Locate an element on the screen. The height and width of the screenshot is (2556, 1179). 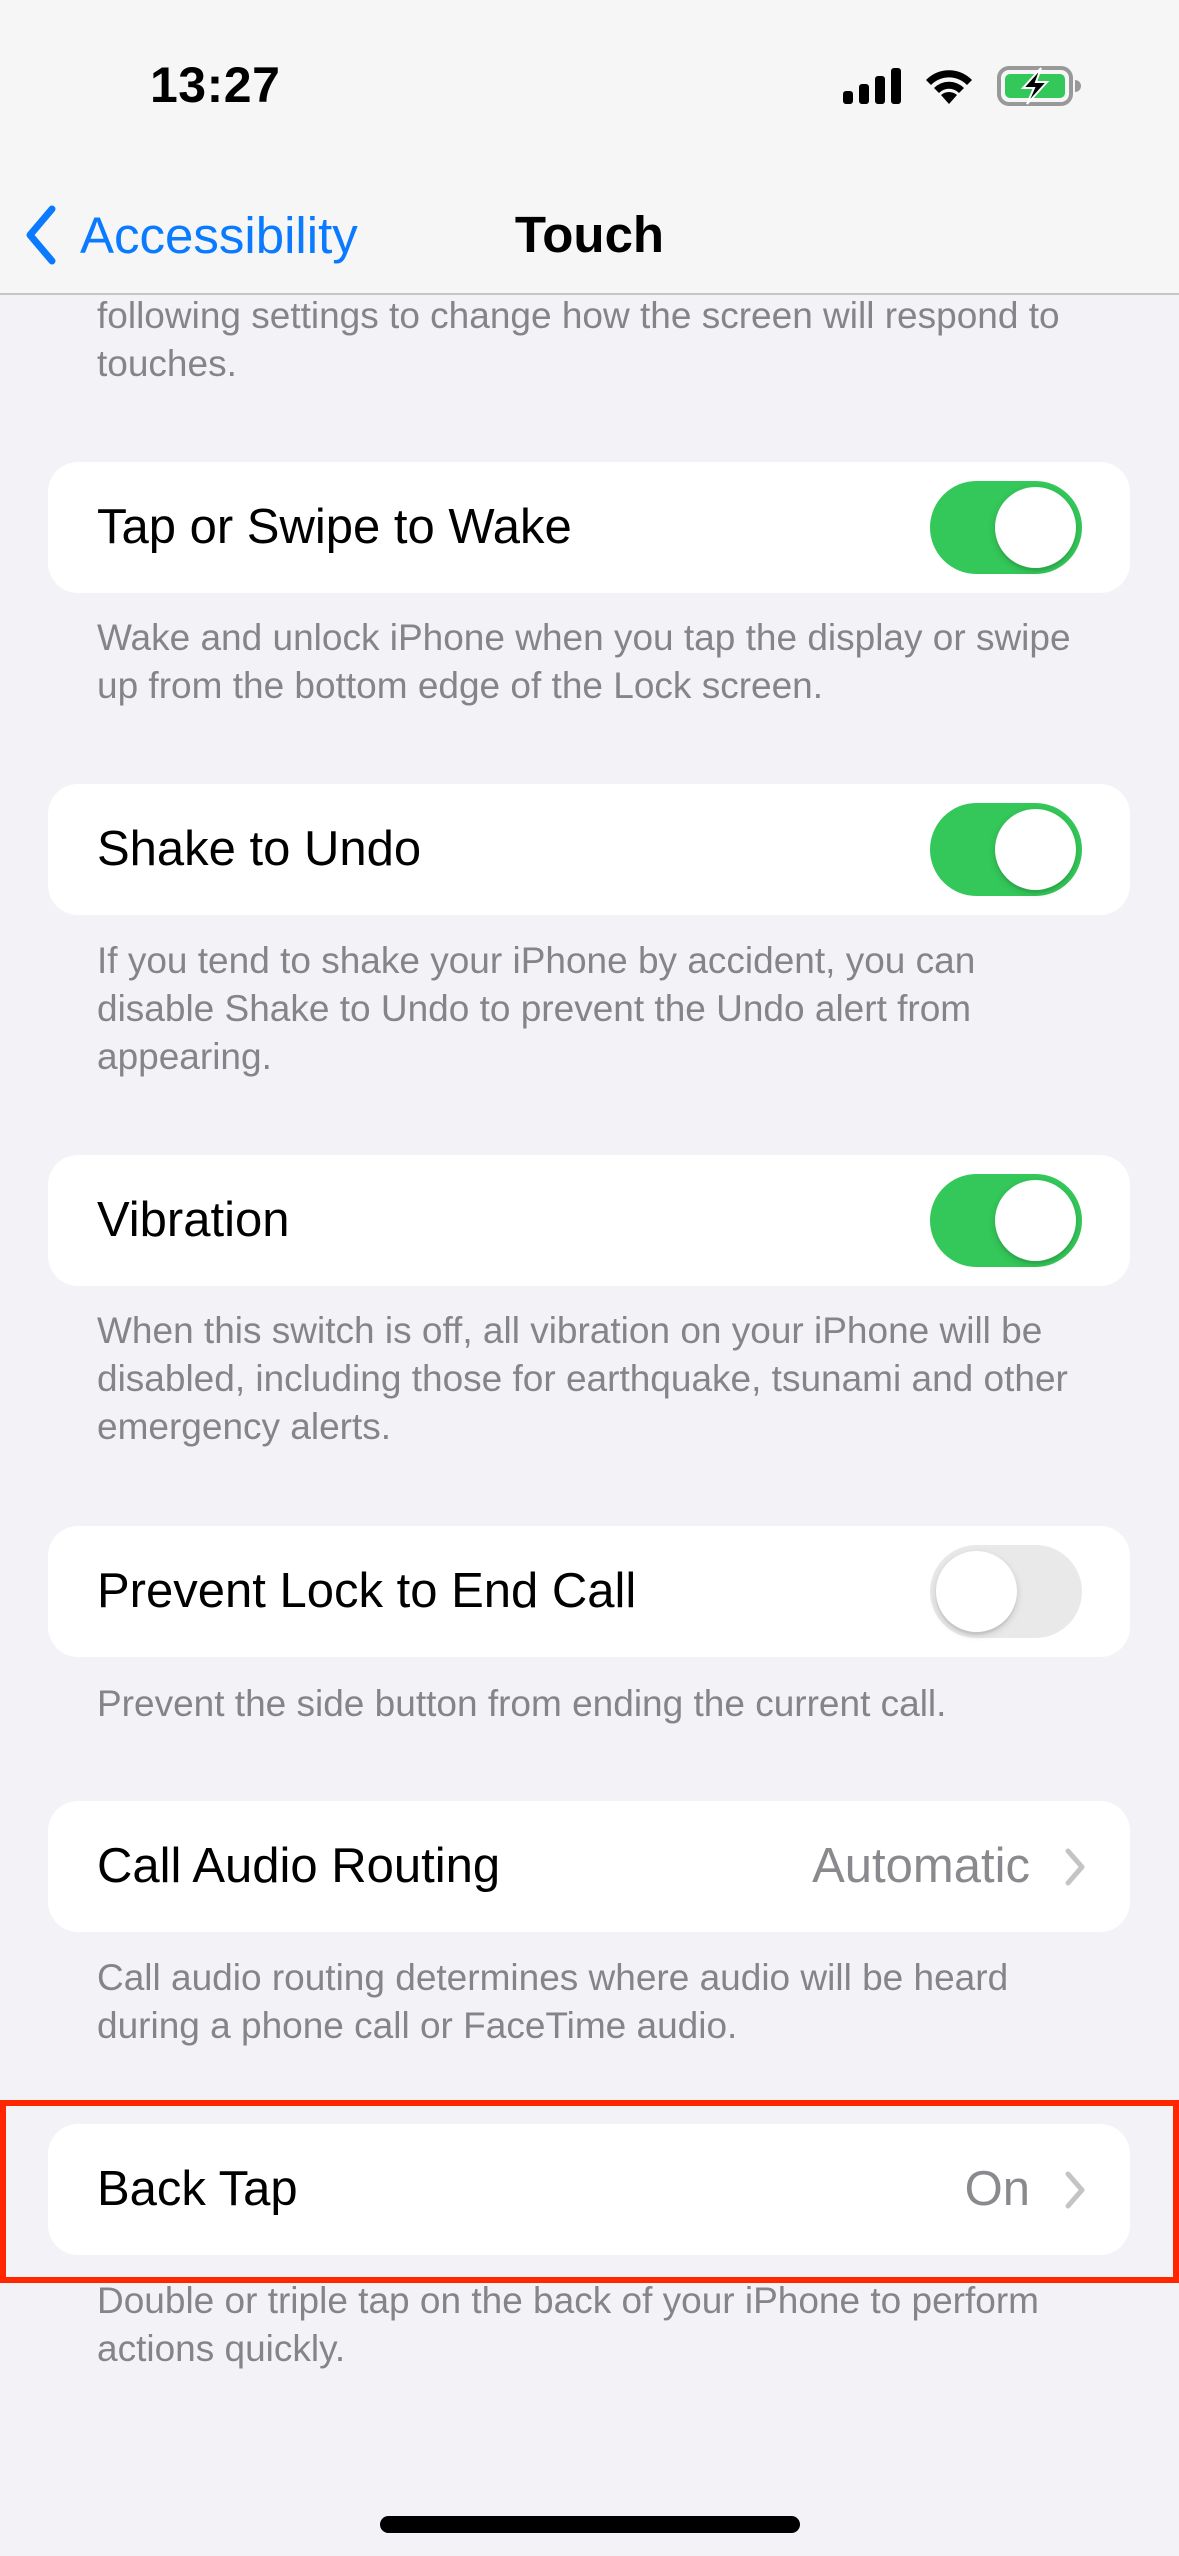
page-title: Touch is located at coordinates (589, 234).